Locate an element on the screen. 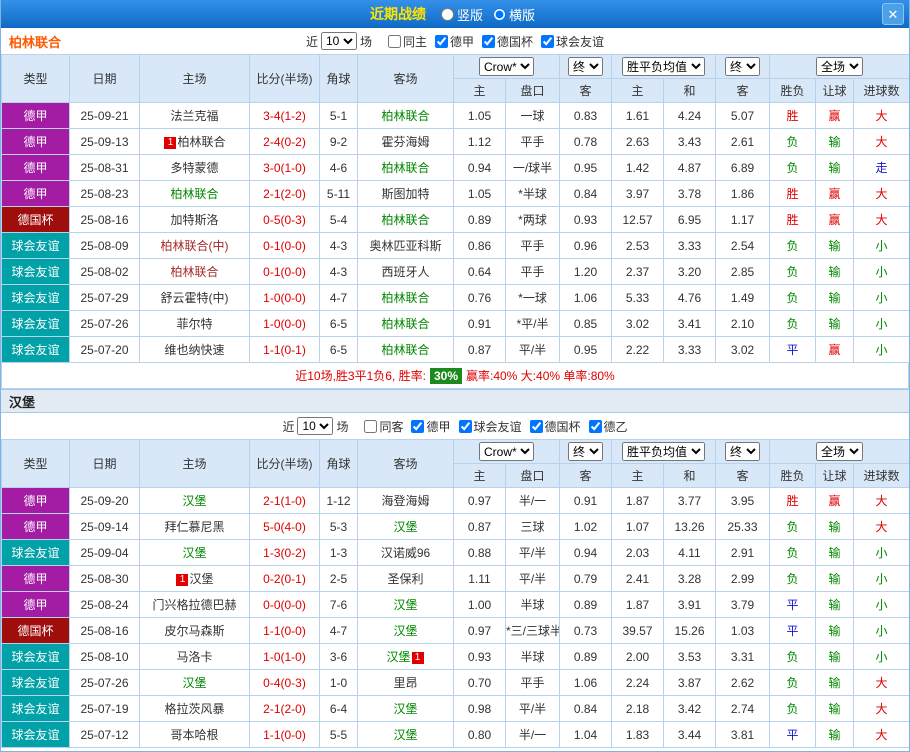 The width and height of the screenshot is (910, 752). mean-draw: 4.11 is located at coordinates (689, 552).